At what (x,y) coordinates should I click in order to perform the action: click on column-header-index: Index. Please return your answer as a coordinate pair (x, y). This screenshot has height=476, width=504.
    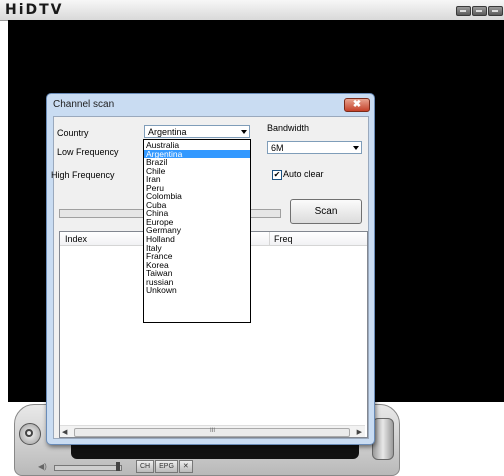
    Looking at the image, I should click on (76, 239).